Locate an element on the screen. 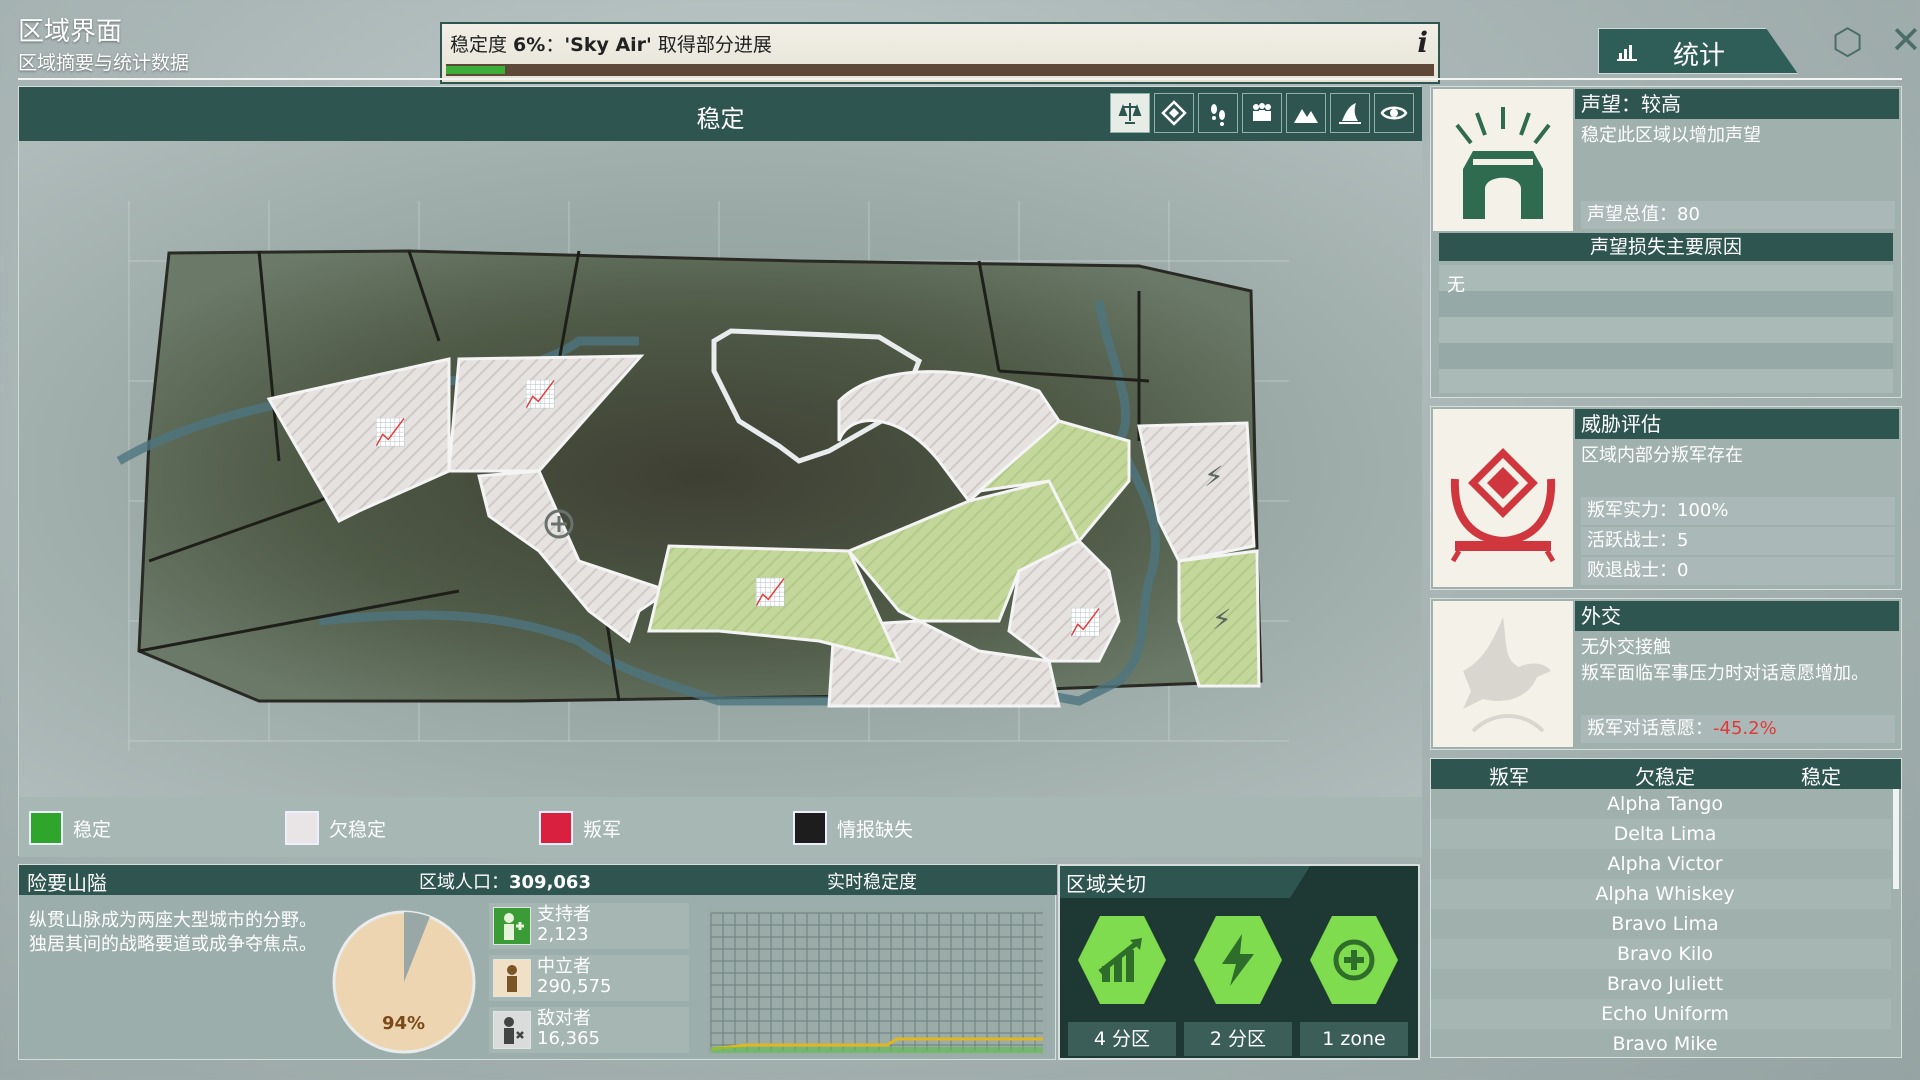 This screenshot has width=1920, height=1080. zone-concern-power: 2 分区 is located at coordinates (1238, 983).